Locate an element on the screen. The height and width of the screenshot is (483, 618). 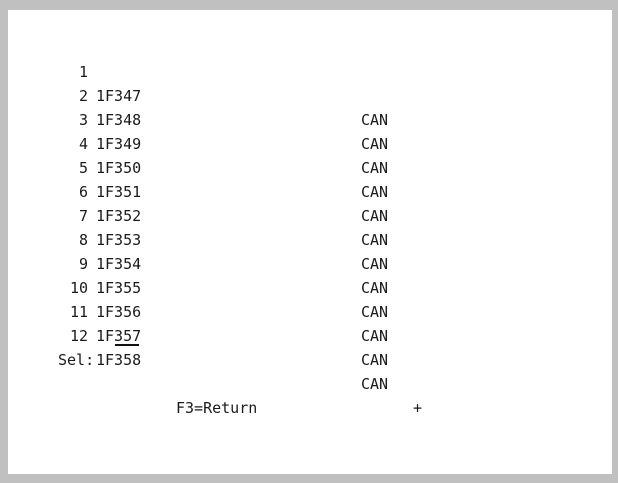
sel-label: Sel: is located at coordinates (76, 360).